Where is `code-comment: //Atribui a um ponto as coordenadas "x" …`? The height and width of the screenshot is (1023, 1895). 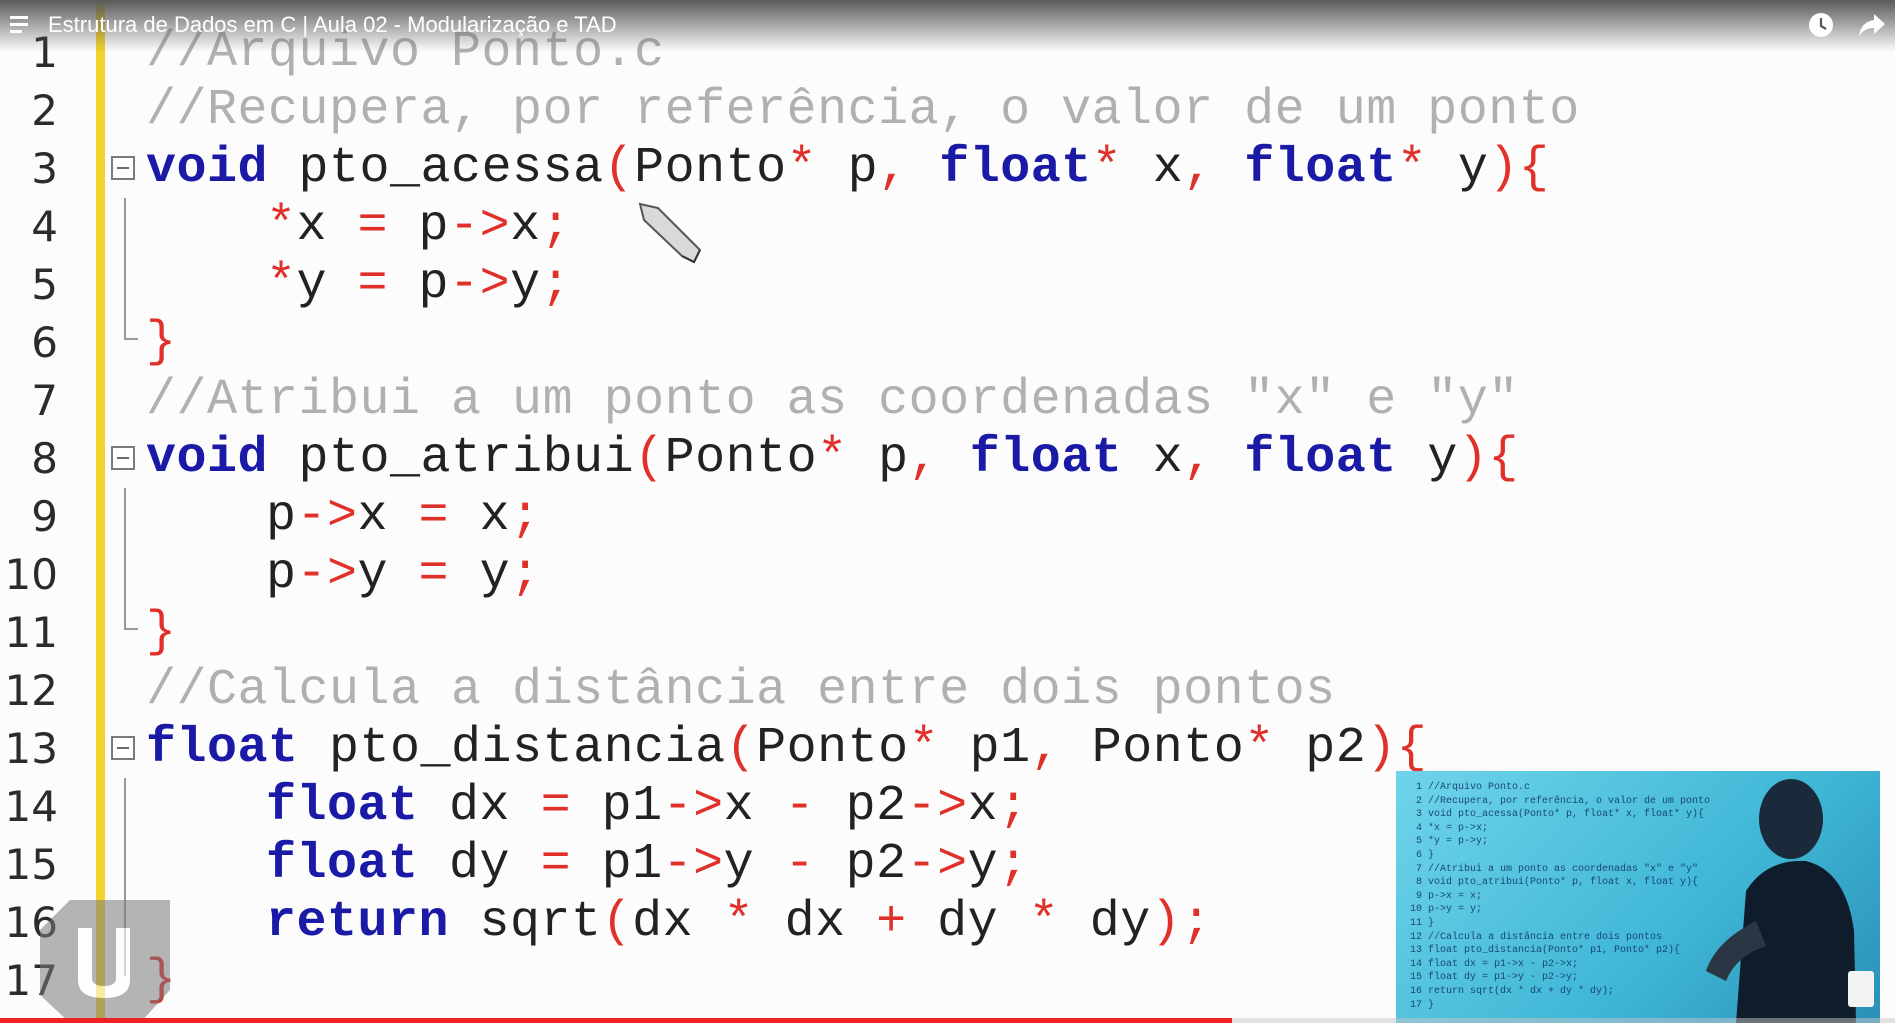 code-comment: //Atribui a um ponto as coordenadas "x" … is located at coordinates (832, 400).